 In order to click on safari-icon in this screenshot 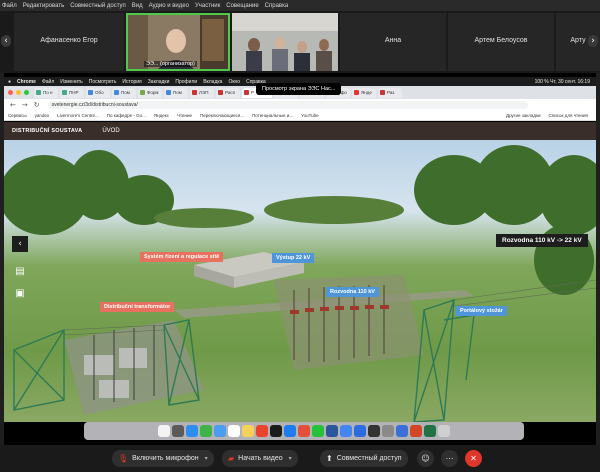, I will do `click(192, 431)`.